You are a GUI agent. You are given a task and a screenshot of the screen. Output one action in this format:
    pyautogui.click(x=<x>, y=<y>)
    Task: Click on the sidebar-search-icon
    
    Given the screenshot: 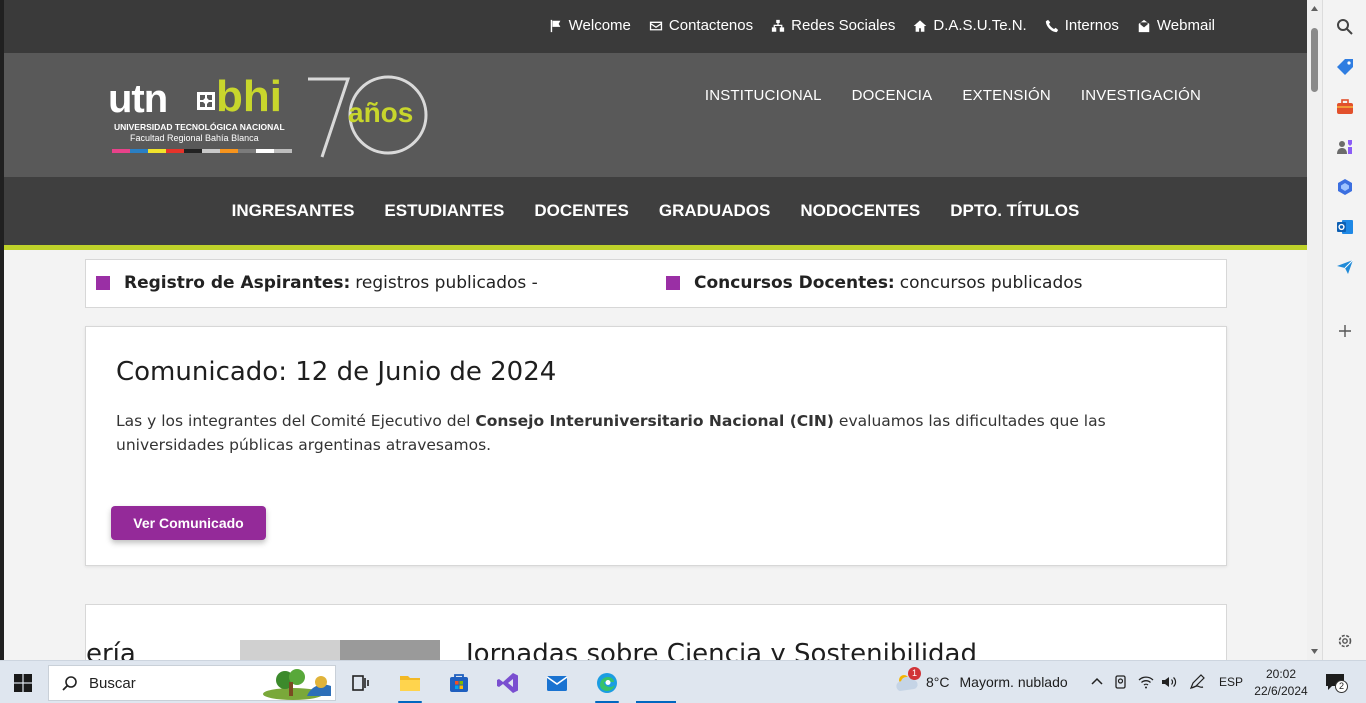 What is the action you would take?
    pyautogui.click(x=1345, y=27)
    